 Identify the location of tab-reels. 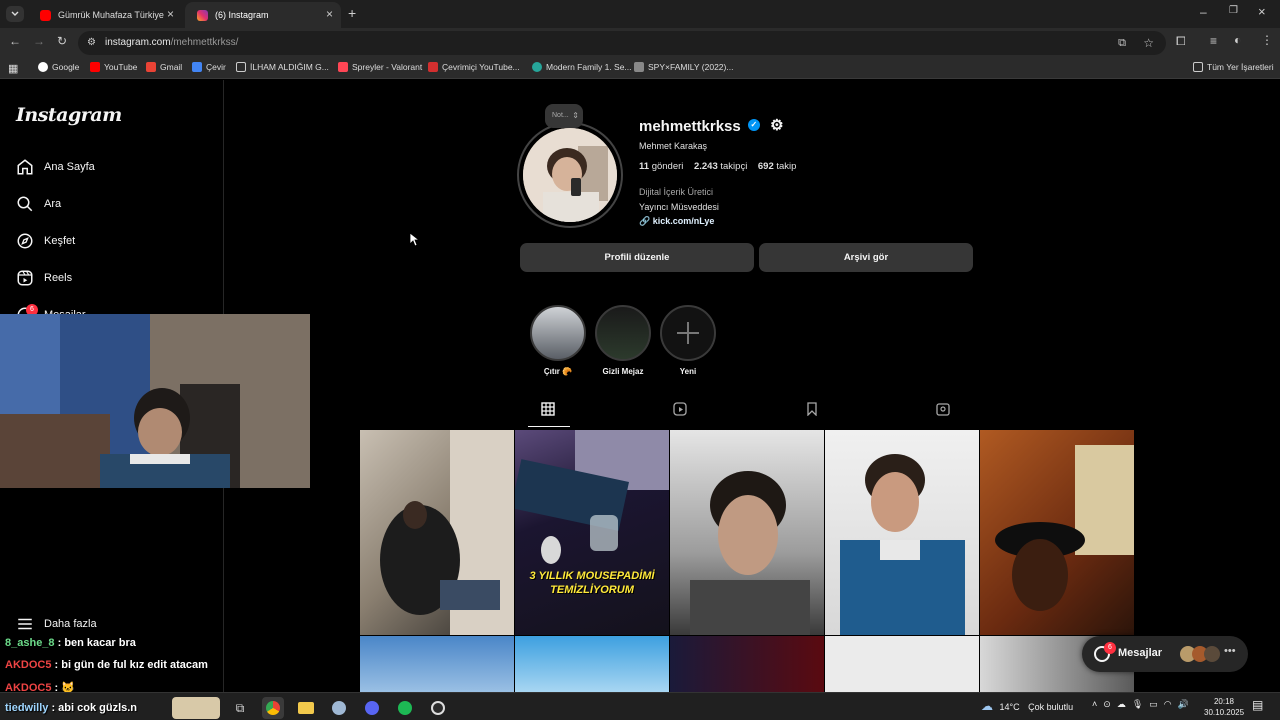
(680, 411).